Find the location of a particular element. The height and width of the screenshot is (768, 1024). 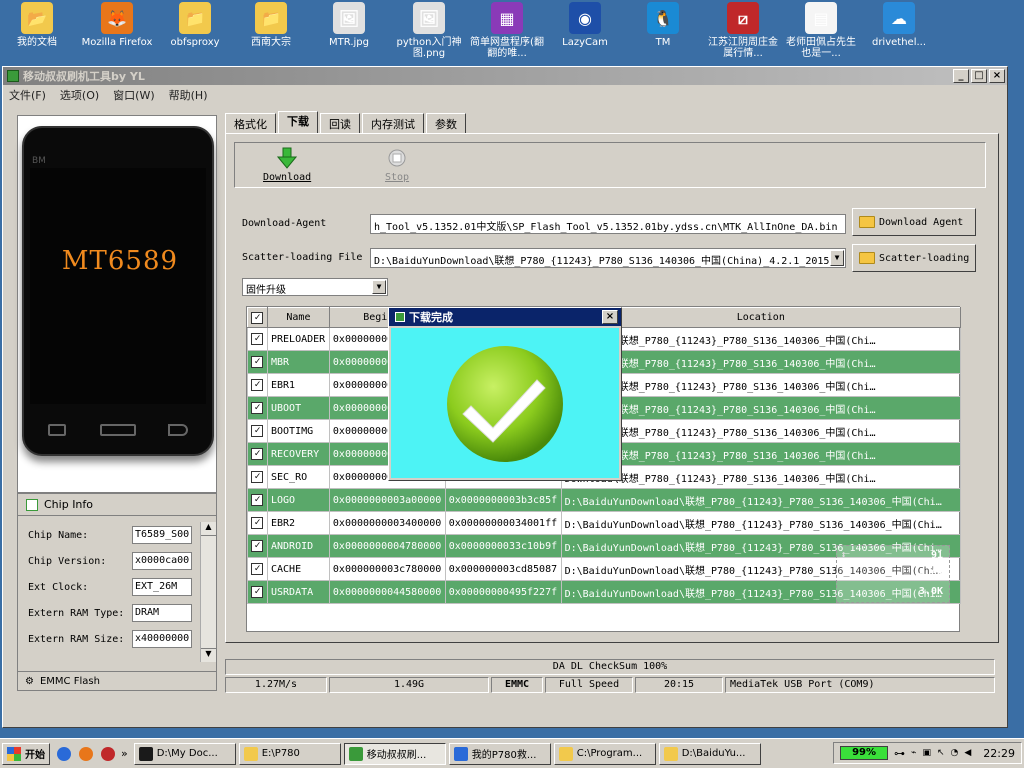

tab-format: 格式化 is located at coordinates (250, 123).